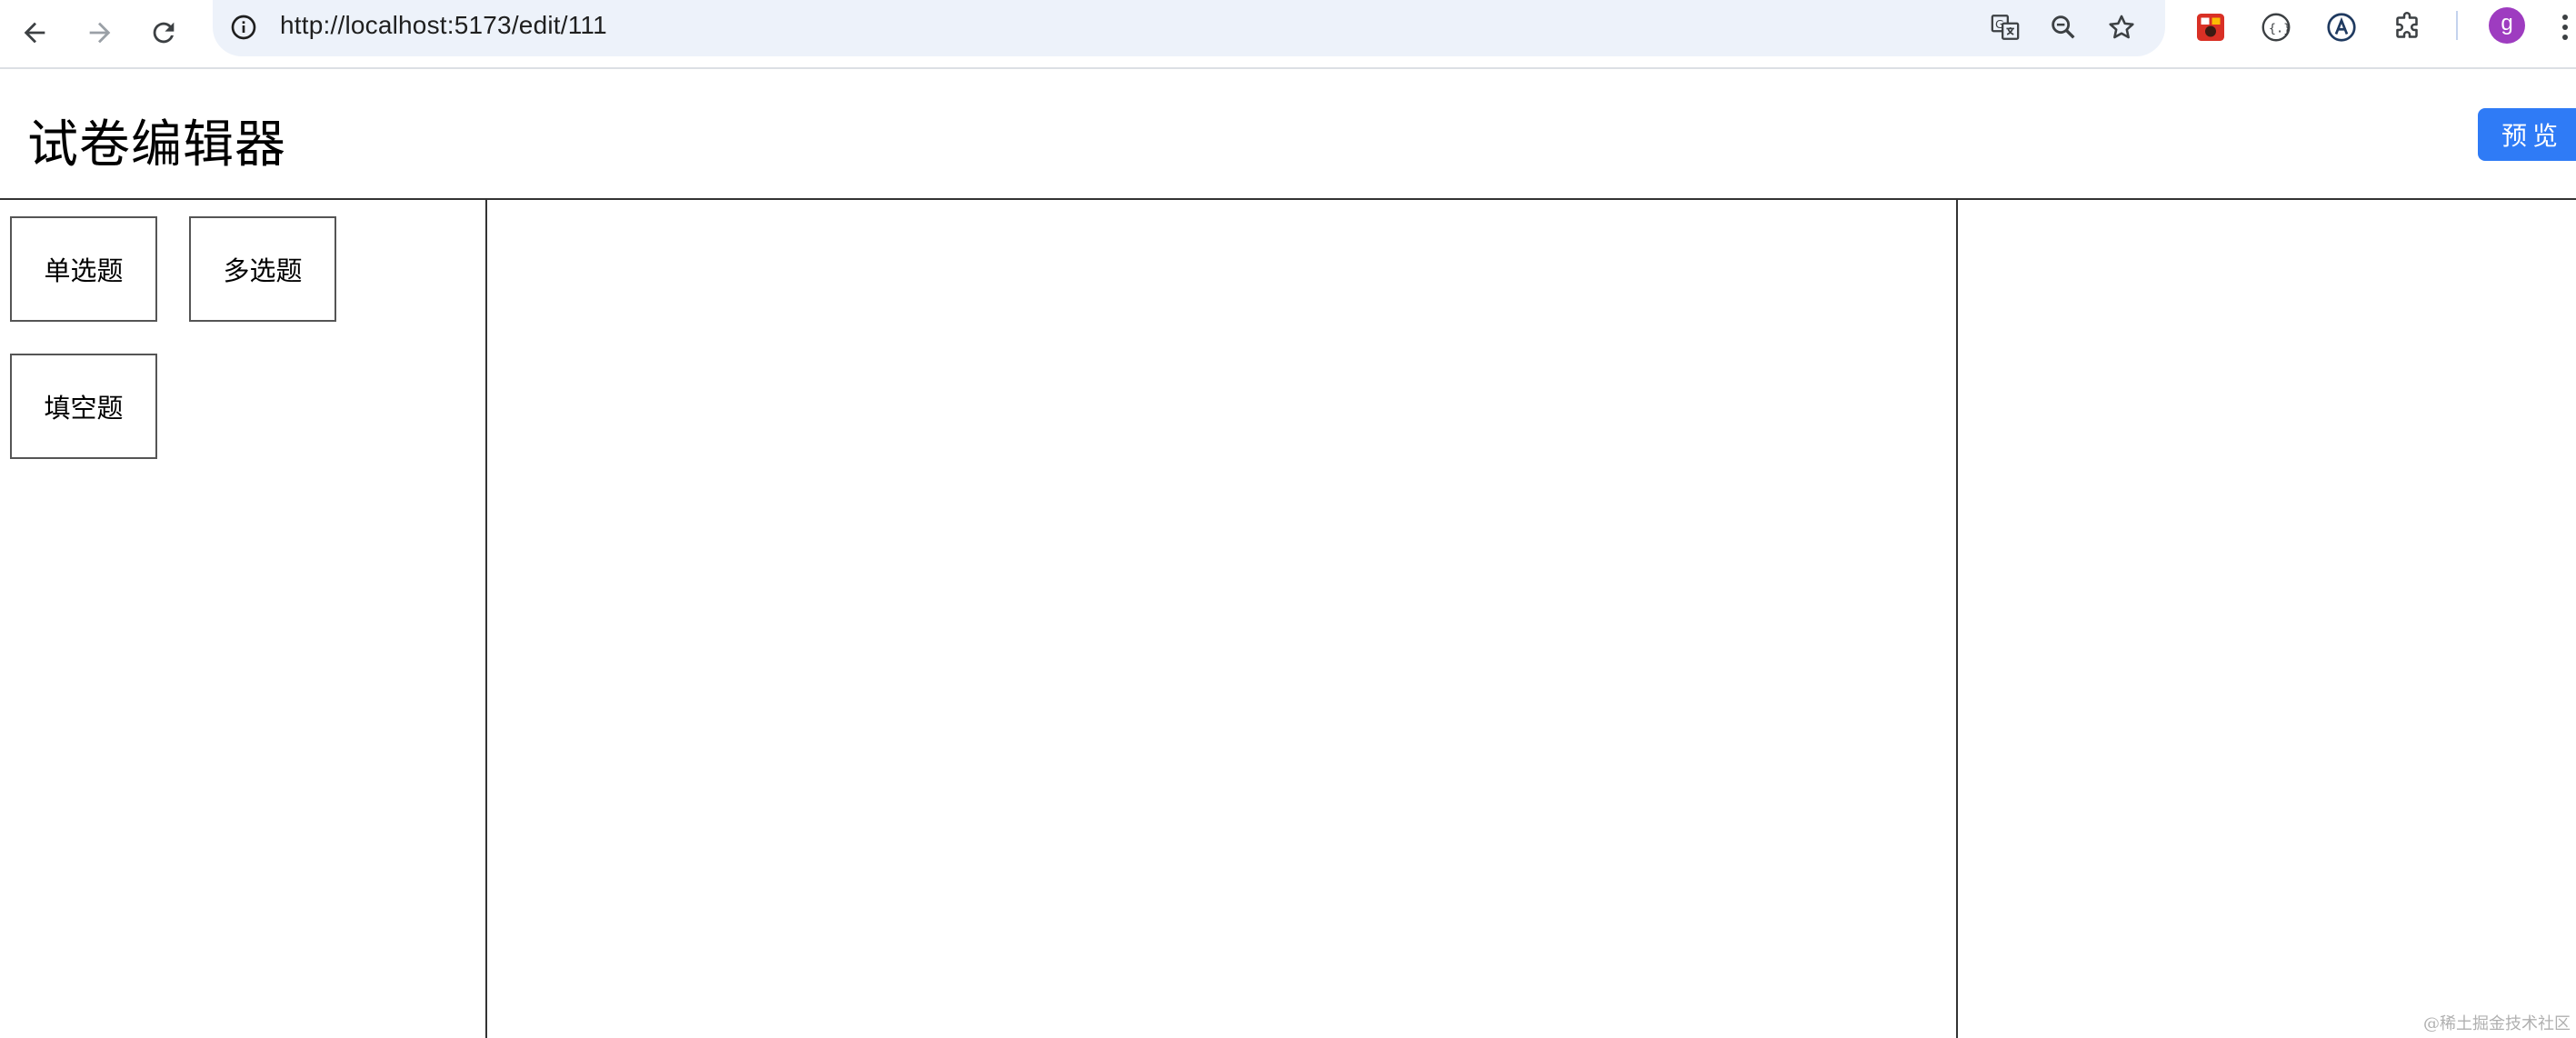 The height and width of the screenshot is (1038, 2576). What do you see at coordinates (83, 269) in the screenshot?
I see `single-choice-button: 单选题` at bounding box center [83, 269].